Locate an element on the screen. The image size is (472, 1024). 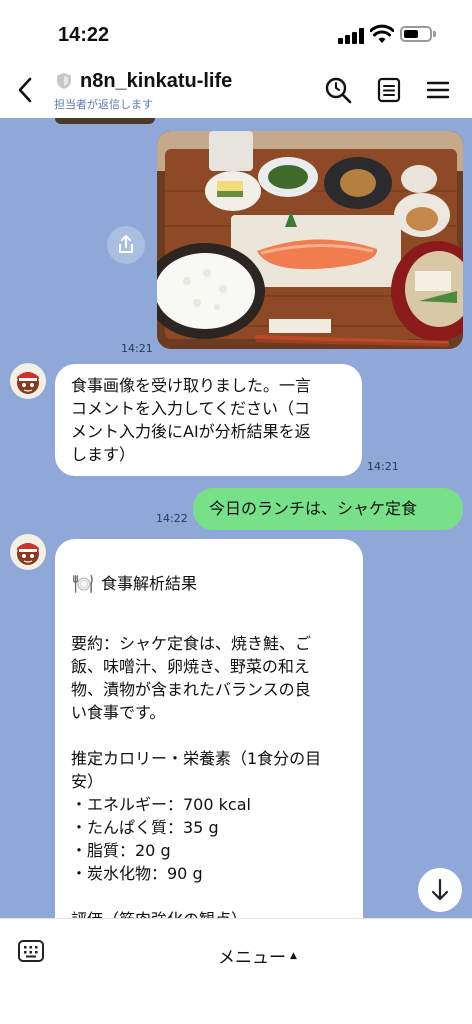
photo-timestamp: 14:21 is located at coordinates (137, 348).